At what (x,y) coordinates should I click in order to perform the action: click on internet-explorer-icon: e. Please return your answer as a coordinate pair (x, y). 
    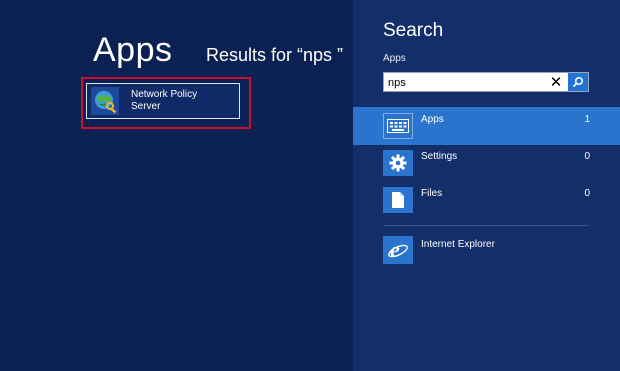
    Looking at the image, I should click on (398, 250).